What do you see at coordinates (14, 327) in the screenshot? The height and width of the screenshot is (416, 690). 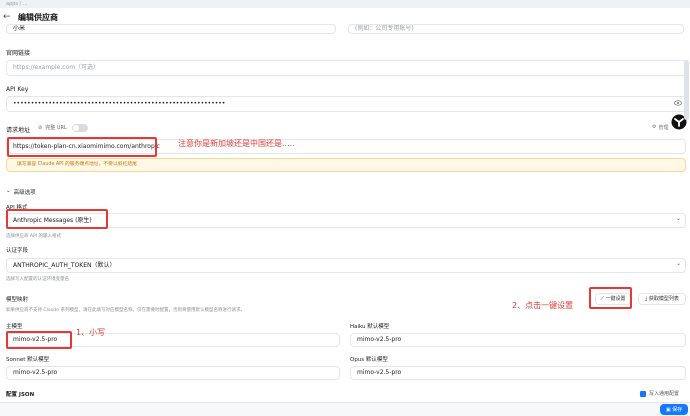 I see `main-model-label: 主模型` at bounding box center [14, 327].